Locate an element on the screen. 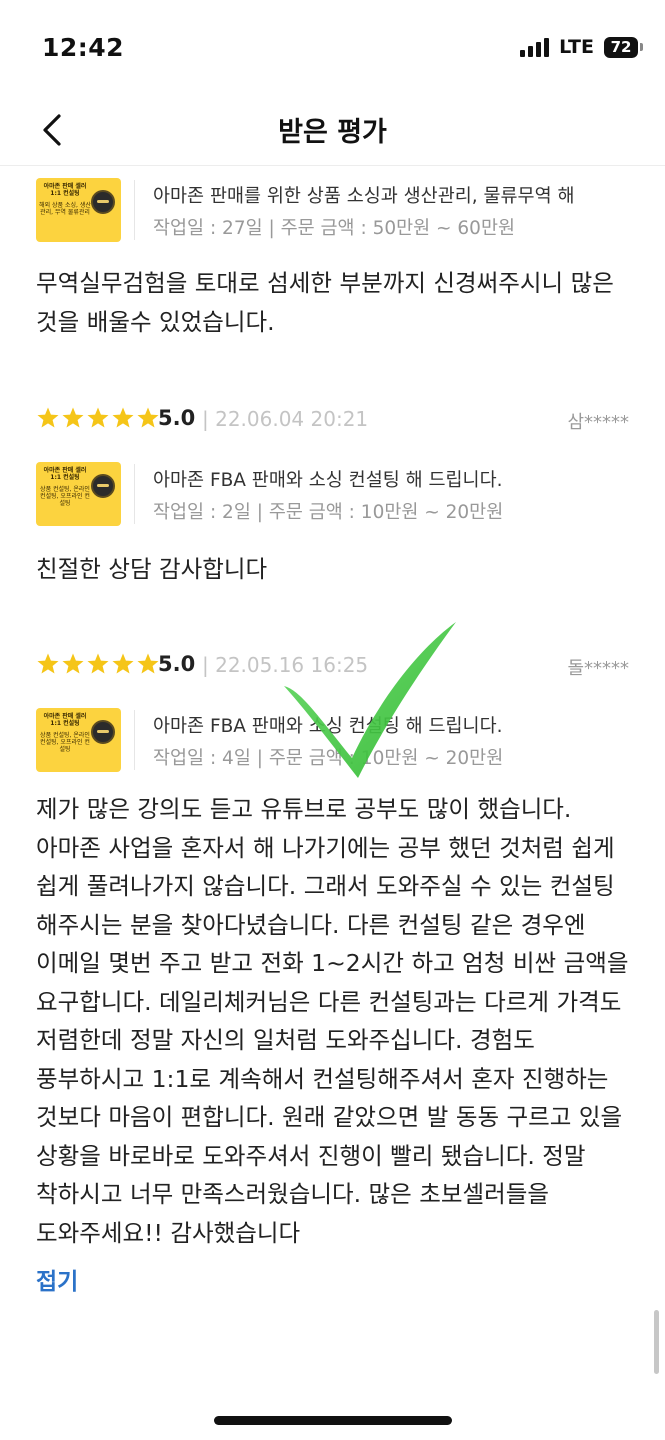  reviewer-name: 삼***** is located at coordinates (598, 422).